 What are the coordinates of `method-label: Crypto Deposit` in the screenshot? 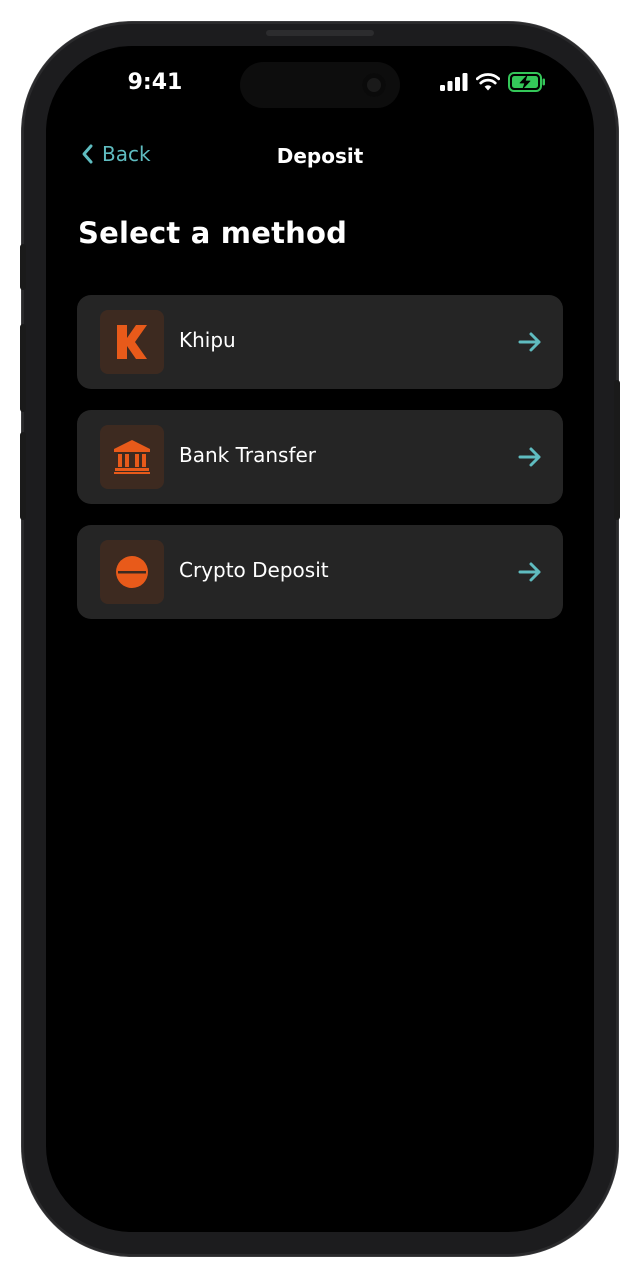 It's located at (254, 570).